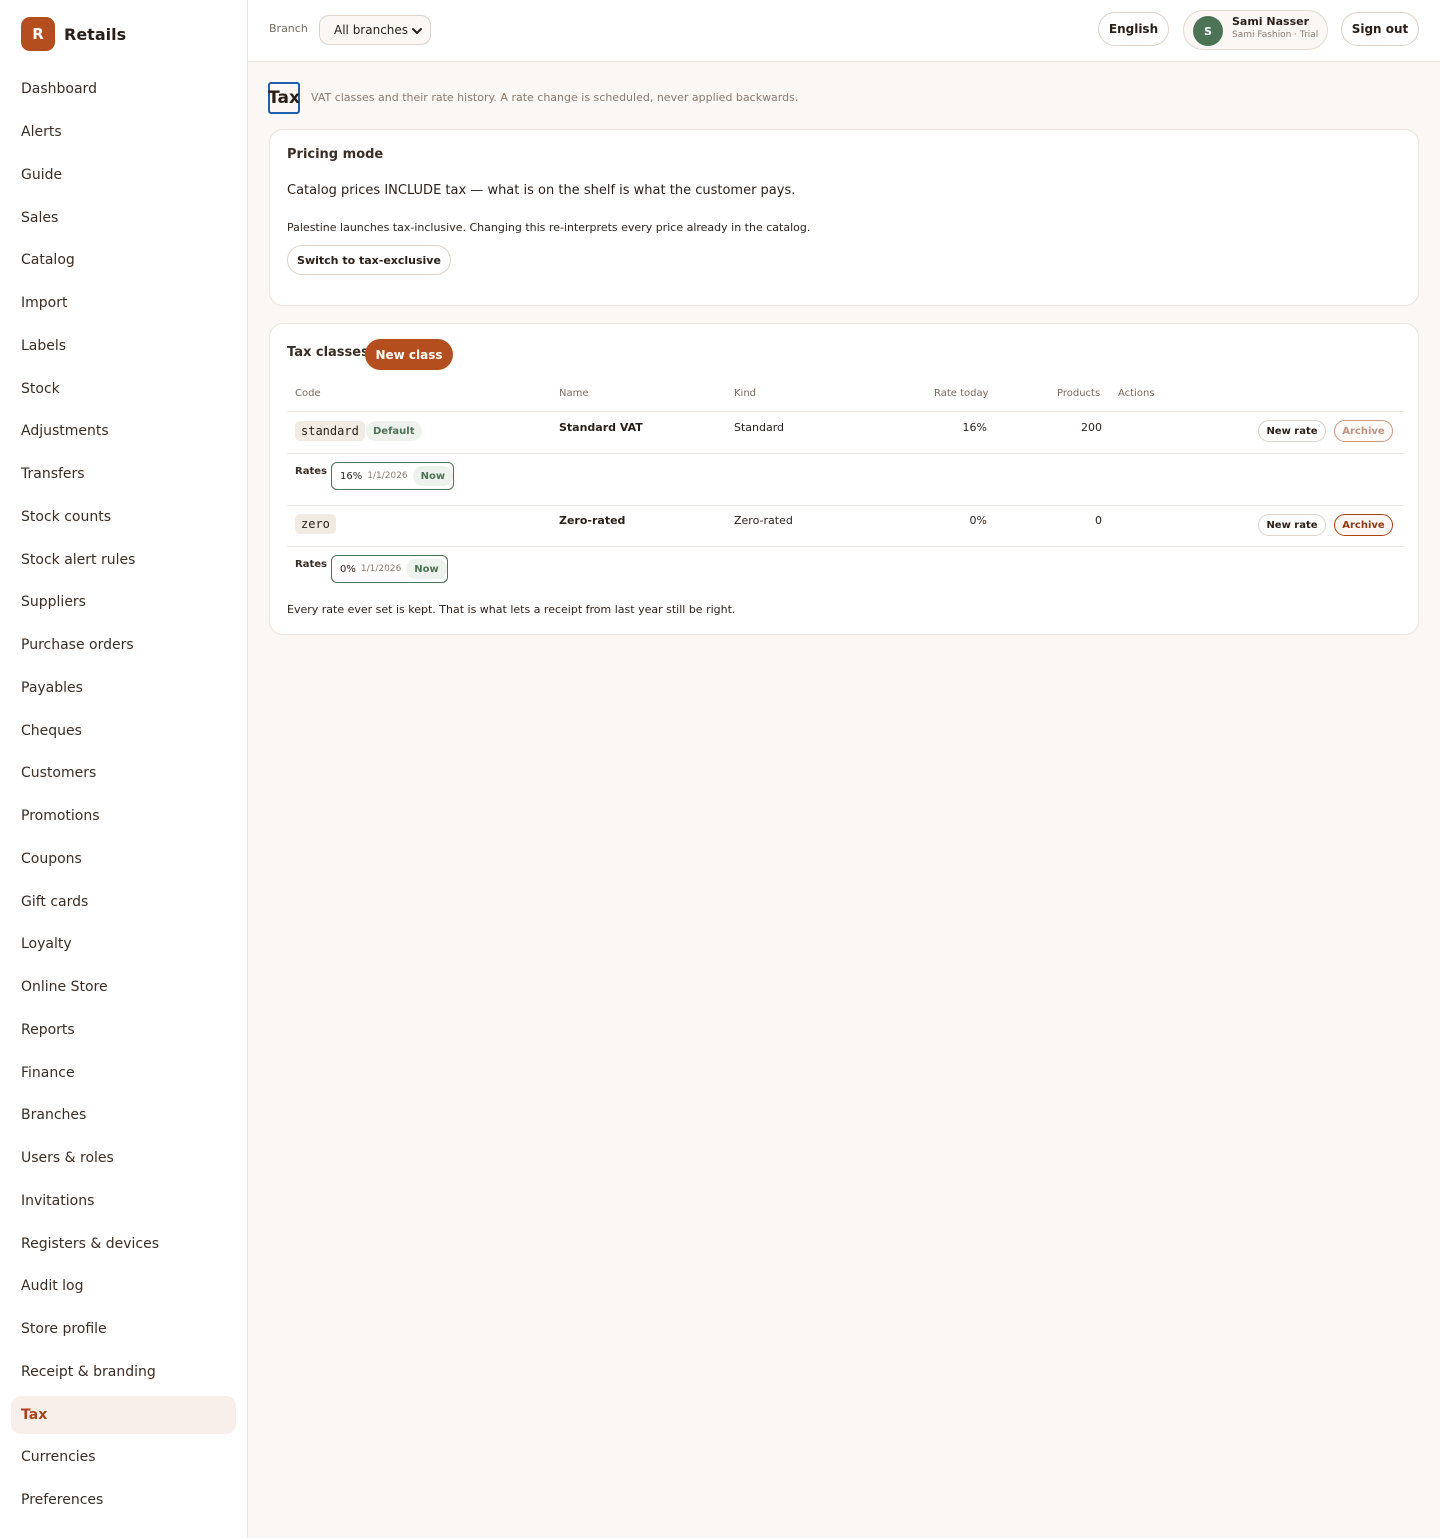 This screenshot has height=1538, width=1440. I want to click on avatar: S, so click(1208, 31).